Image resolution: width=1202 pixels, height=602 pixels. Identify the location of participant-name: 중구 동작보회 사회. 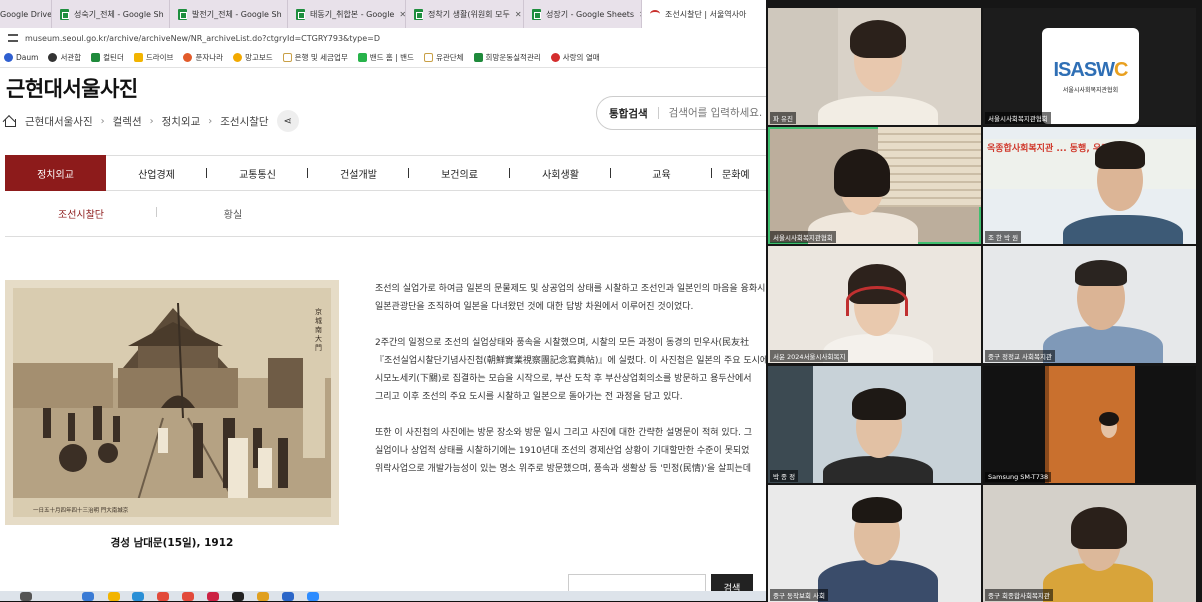
(799, 595).